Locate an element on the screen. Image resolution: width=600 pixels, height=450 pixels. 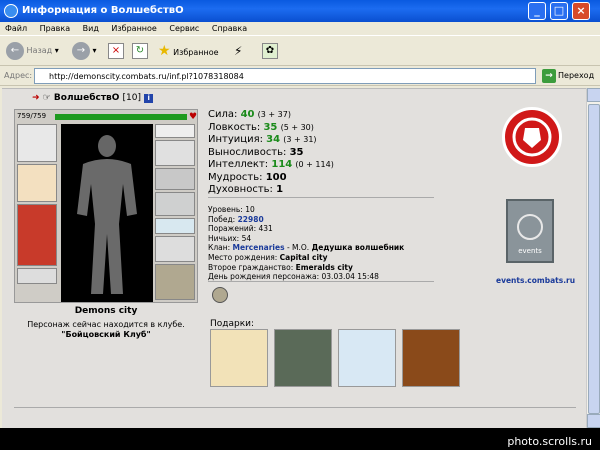
window-title: Информация о ВолшебствО is located at coordinates (103, 10).